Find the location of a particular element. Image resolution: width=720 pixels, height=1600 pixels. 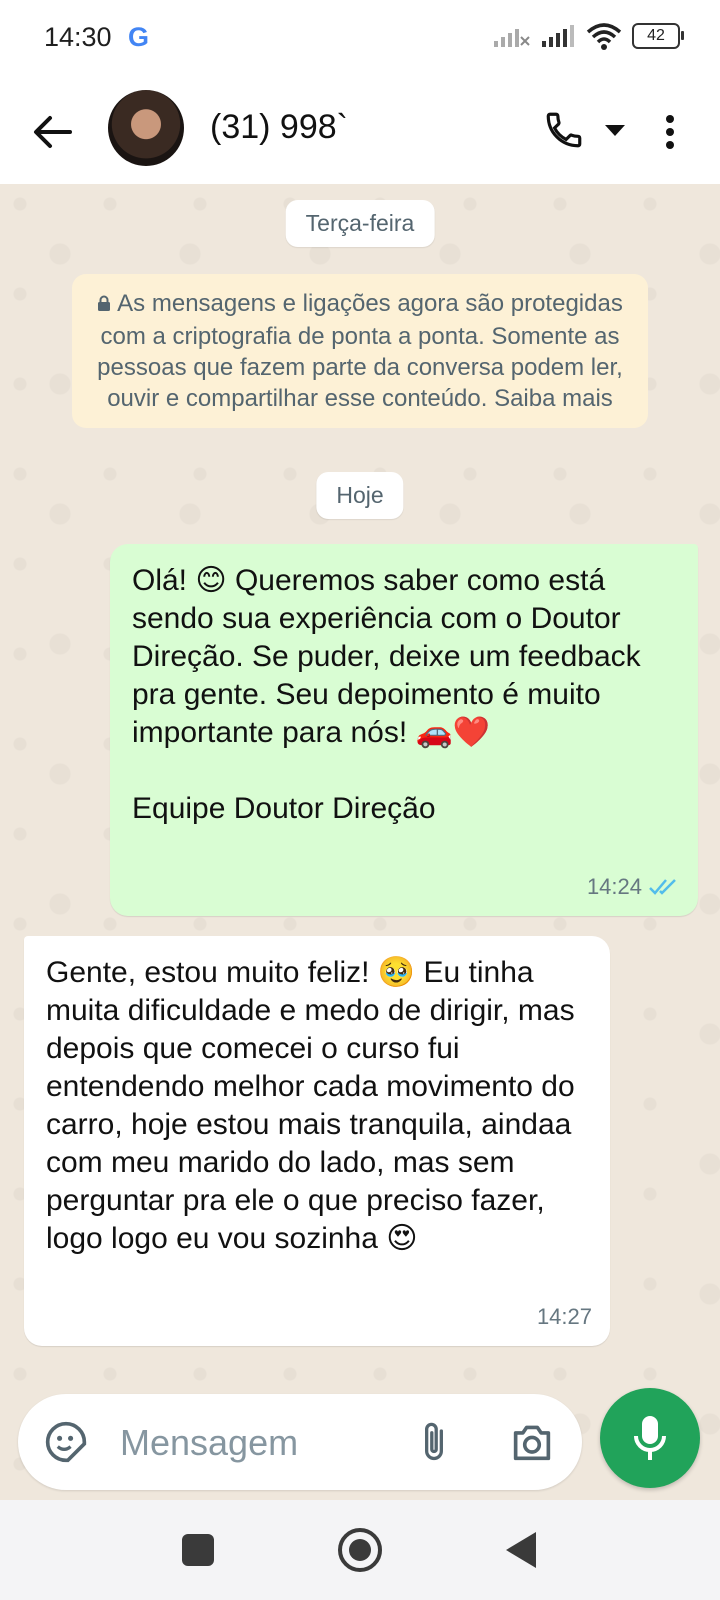

voice-call-button is located at coordinates (564, 130).